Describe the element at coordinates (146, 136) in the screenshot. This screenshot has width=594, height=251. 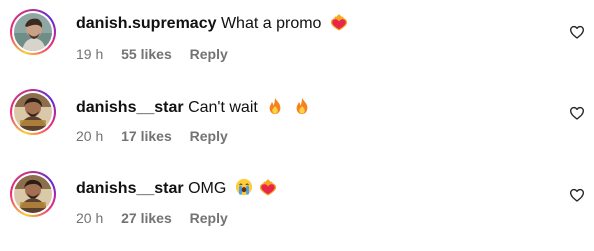
I see `comment-likes-count: 17 likes` at that location.